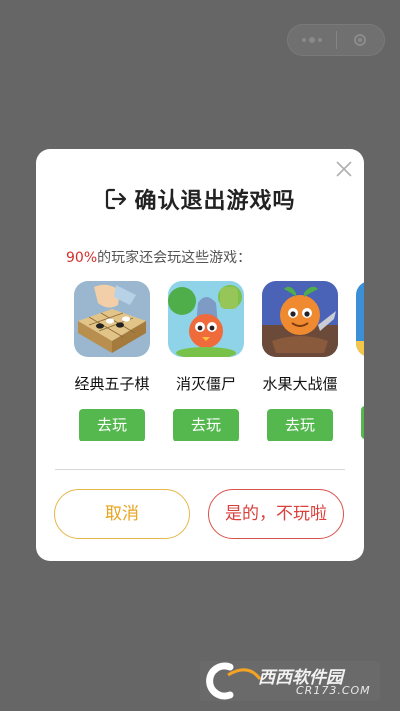  What do you see at coordinates (205, 384) in the screenshot?
I see `game-name: 消灭僵尸` at bounding box center [205, 384].